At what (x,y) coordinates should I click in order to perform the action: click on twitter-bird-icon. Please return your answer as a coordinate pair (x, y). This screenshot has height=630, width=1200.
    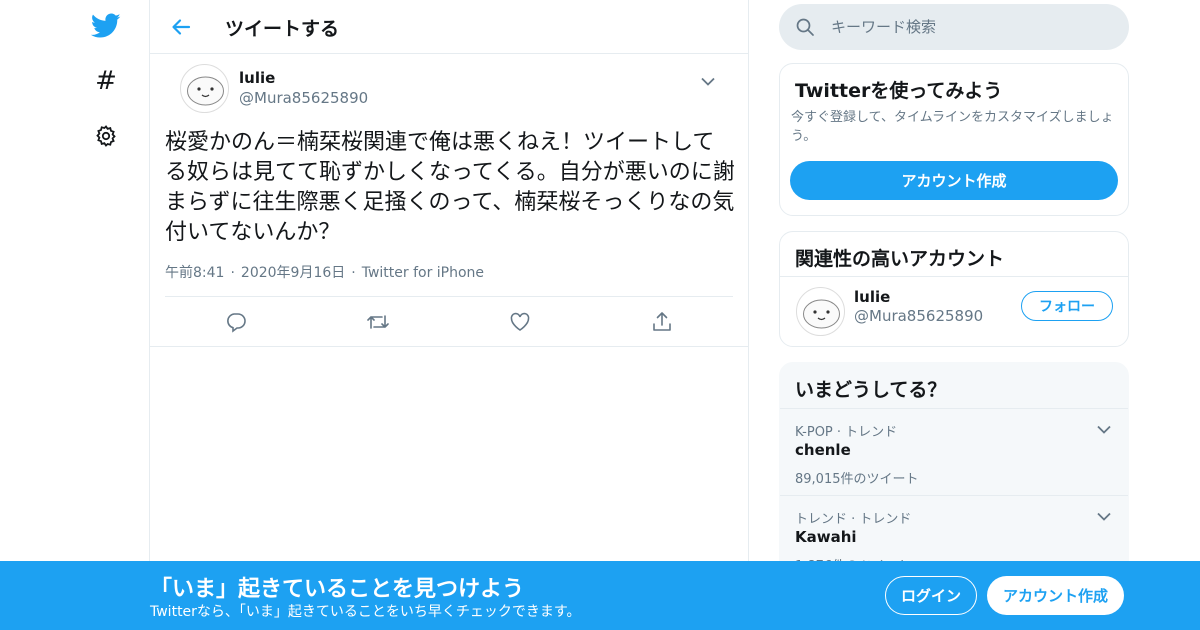
    Looking at the image, I should click on (106, 26).